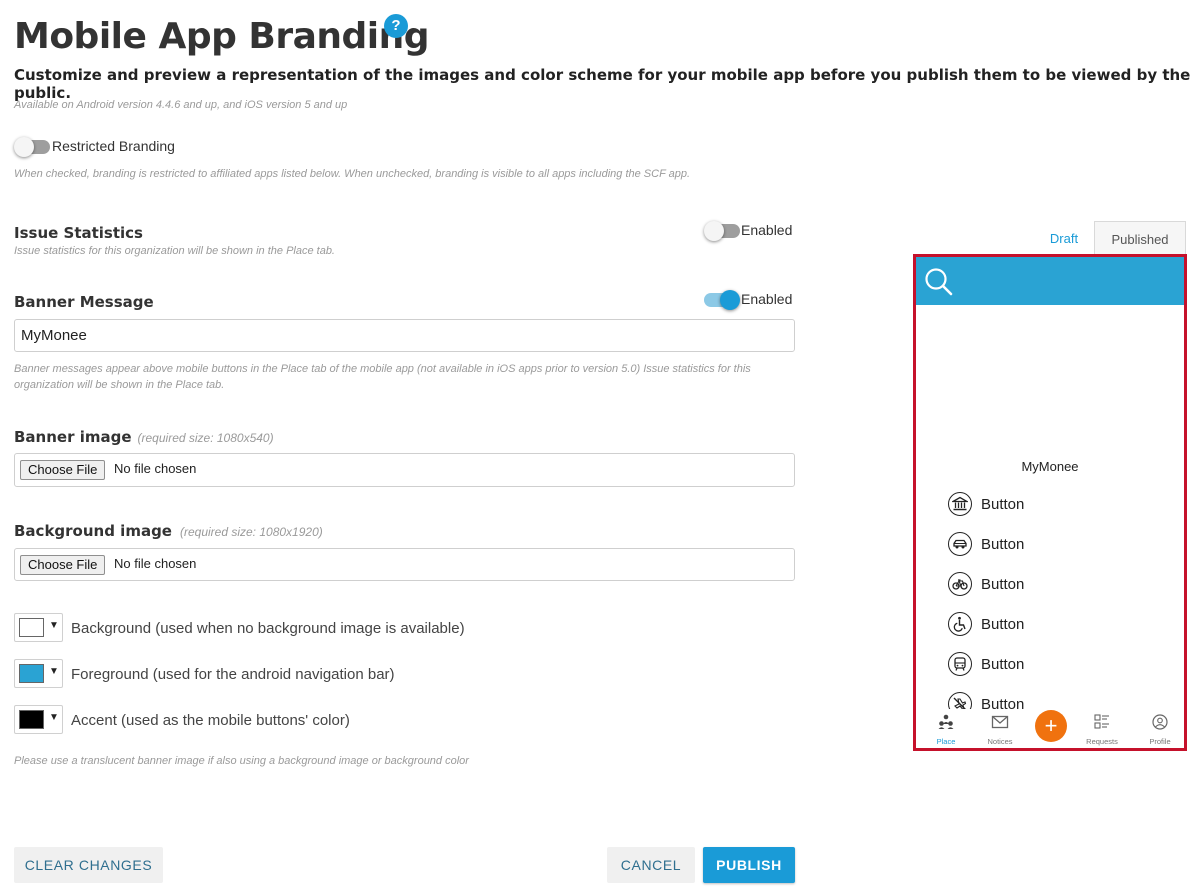  Describe the element at coordinates (155, 563) in the screenshot. I see `background-image-file-status: No file chosen` at that location.